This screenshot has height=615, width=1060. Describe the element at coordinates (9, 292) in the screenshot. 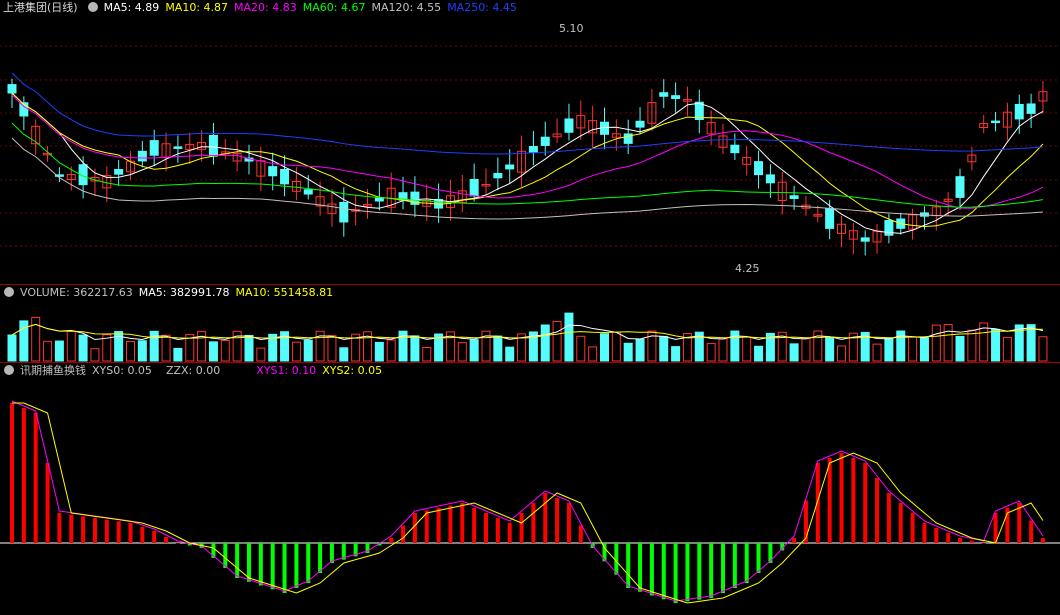

I see `volume-settings-circle-icon` at that location.